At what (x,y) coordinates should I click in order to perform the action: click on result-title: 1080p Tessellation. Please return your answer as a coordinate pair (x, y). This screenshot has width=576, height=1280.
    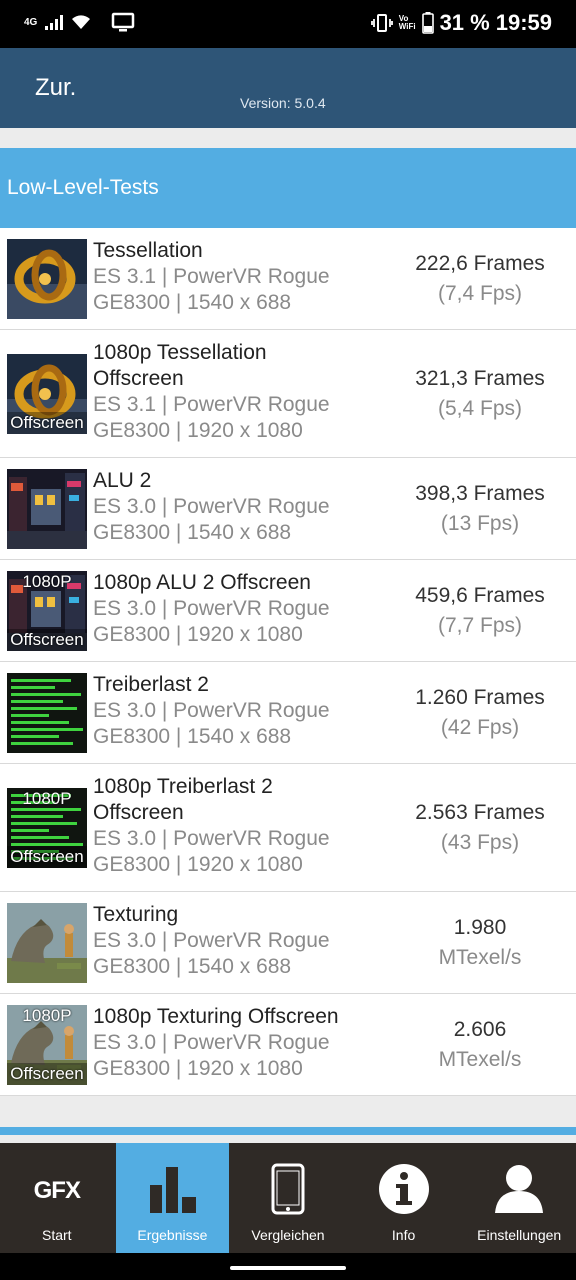
    Looking at the image, I should click on (180, 352).